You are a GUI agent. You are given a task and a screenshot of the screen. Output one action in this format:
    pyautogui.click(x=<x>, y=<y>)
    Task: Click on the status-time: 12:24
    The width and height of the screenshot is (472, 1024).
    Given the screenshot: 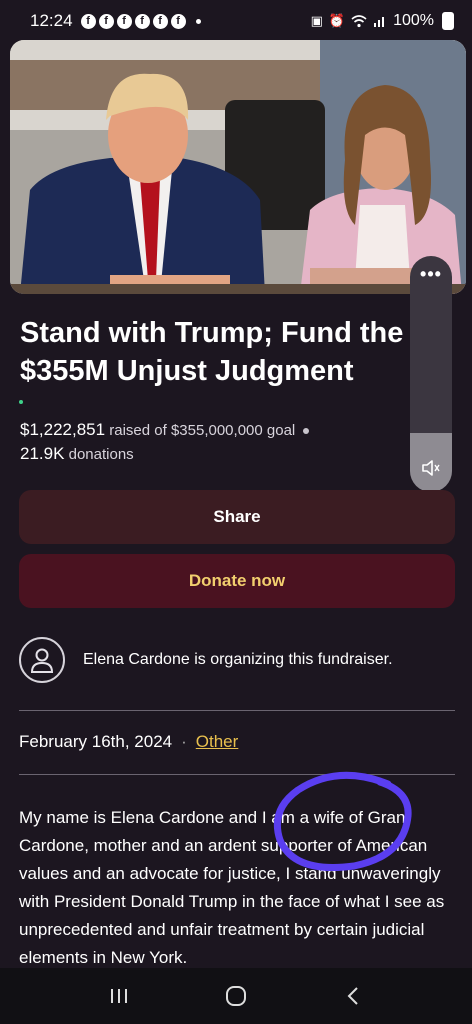 What is the action you would take?
    pyautogui.click(x=51, y=20)
    